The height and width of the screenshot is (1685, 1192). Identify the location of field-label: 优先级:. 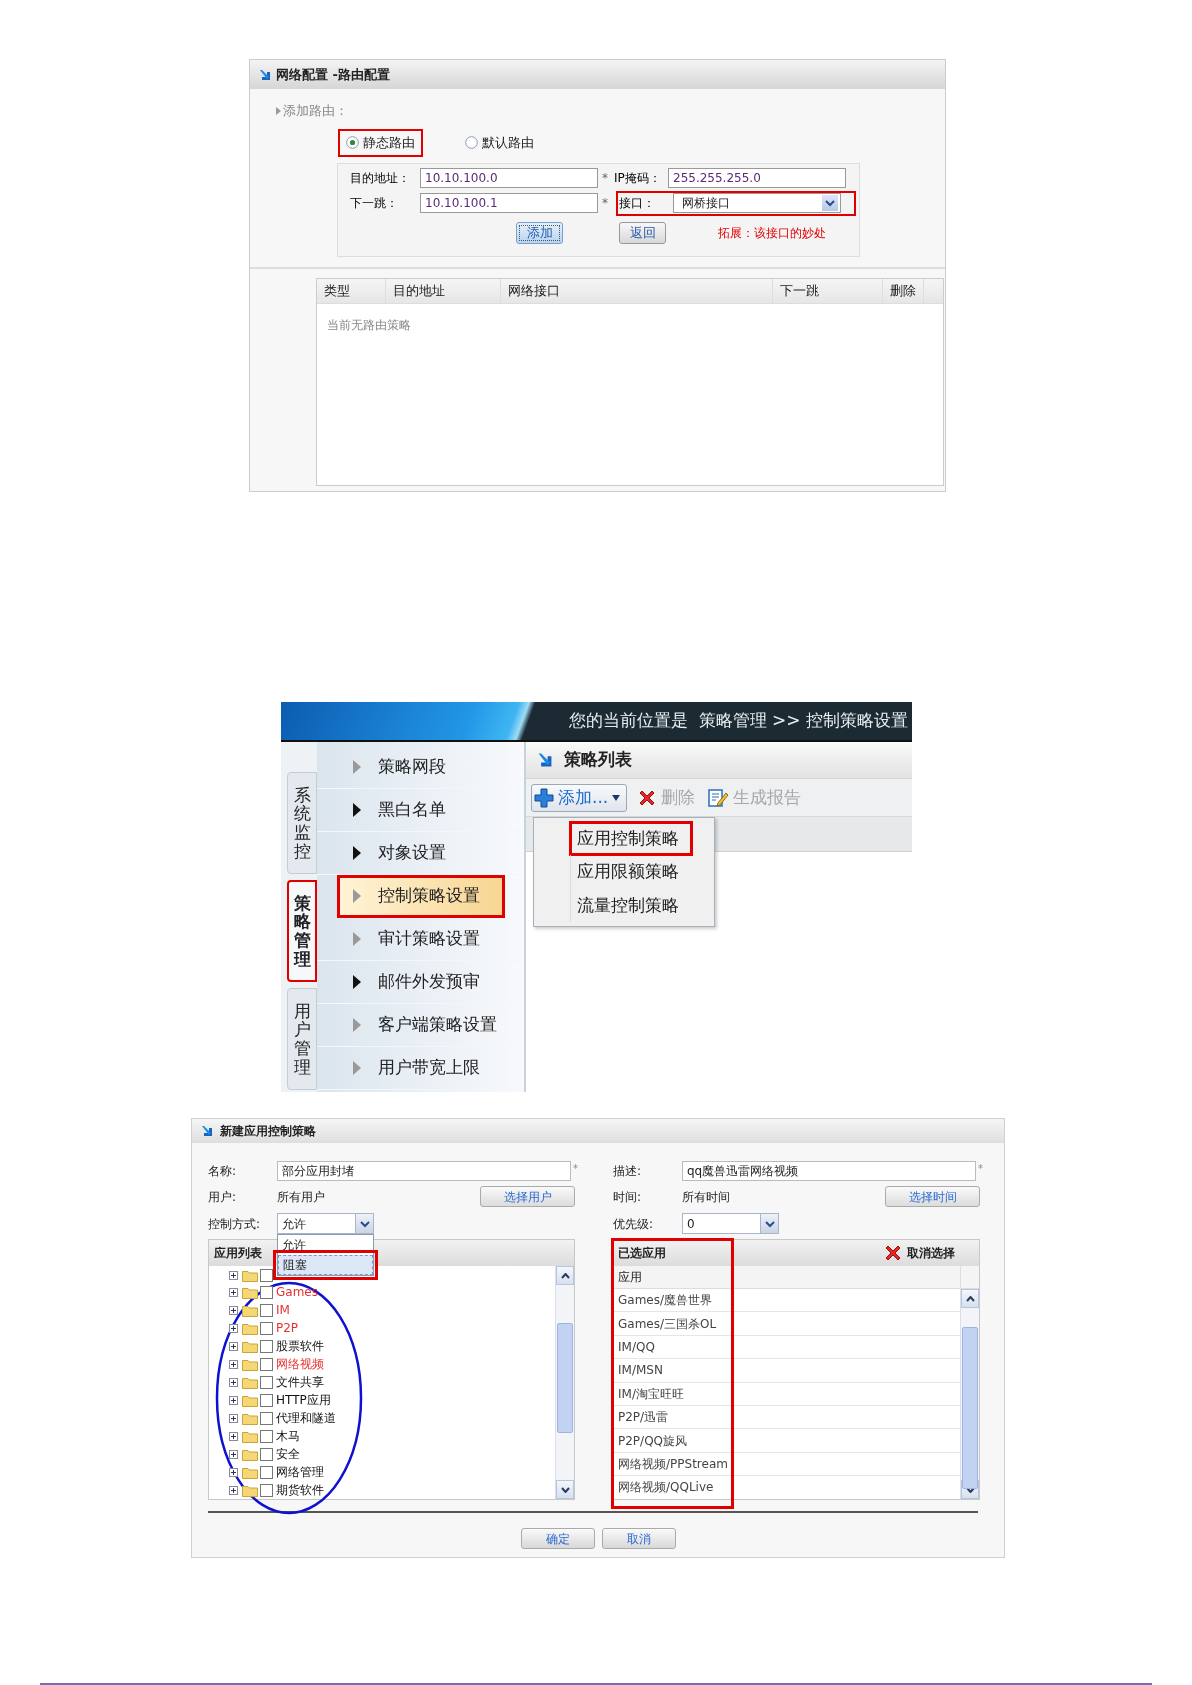
(634, 1224).